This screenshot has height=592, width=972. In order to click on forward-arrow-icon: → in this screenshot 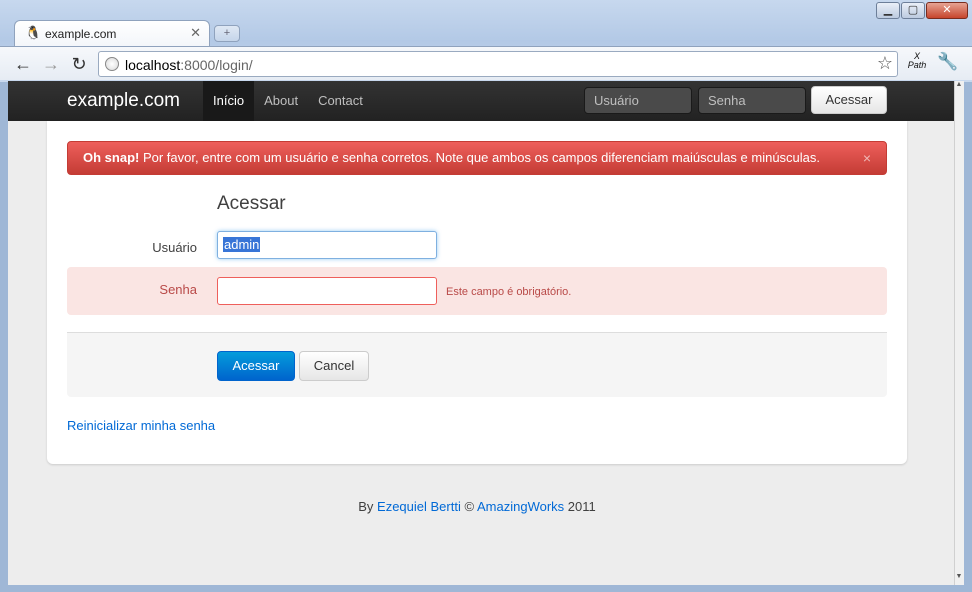, I will do `click(51, 64)`.